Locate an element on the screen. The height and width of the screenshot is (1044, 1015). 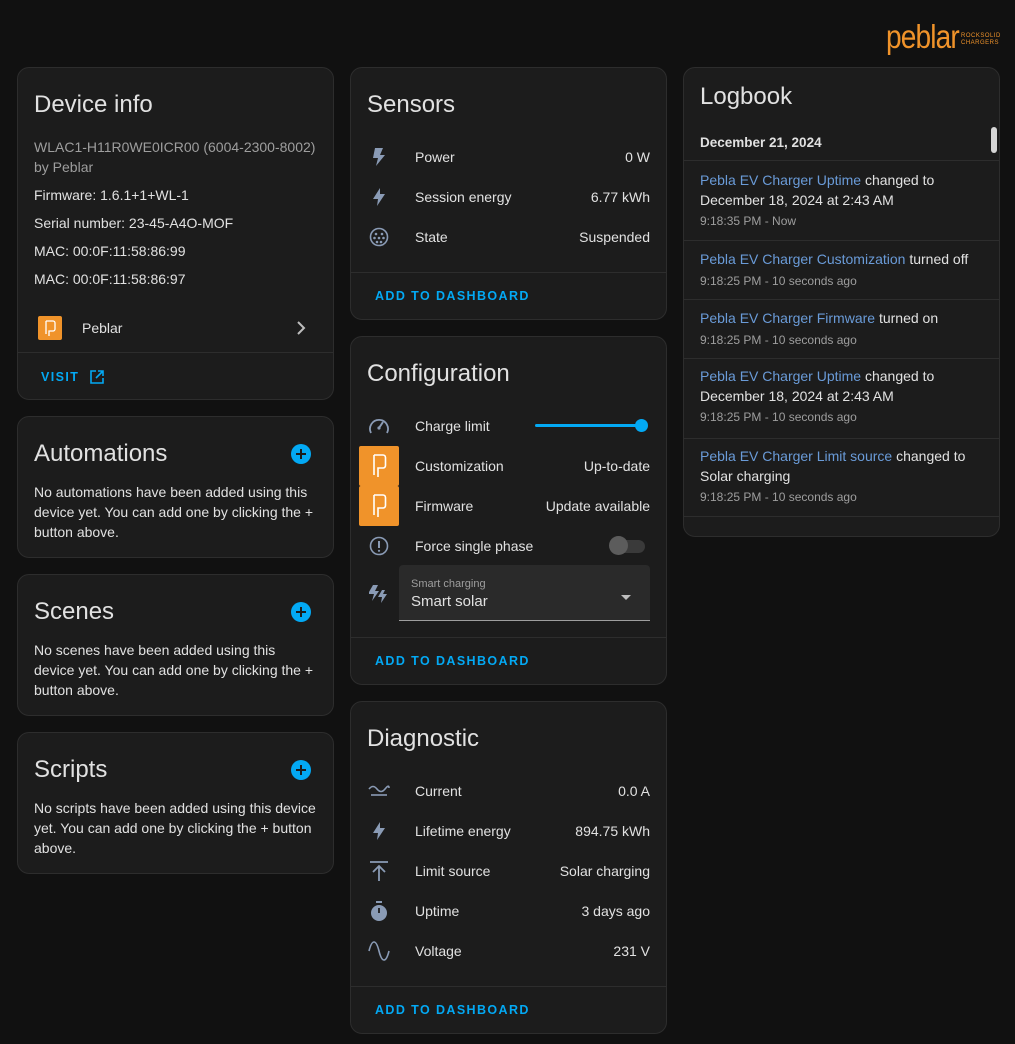
sensor-row-state: State Suspended is located at coordinates (508, 237).